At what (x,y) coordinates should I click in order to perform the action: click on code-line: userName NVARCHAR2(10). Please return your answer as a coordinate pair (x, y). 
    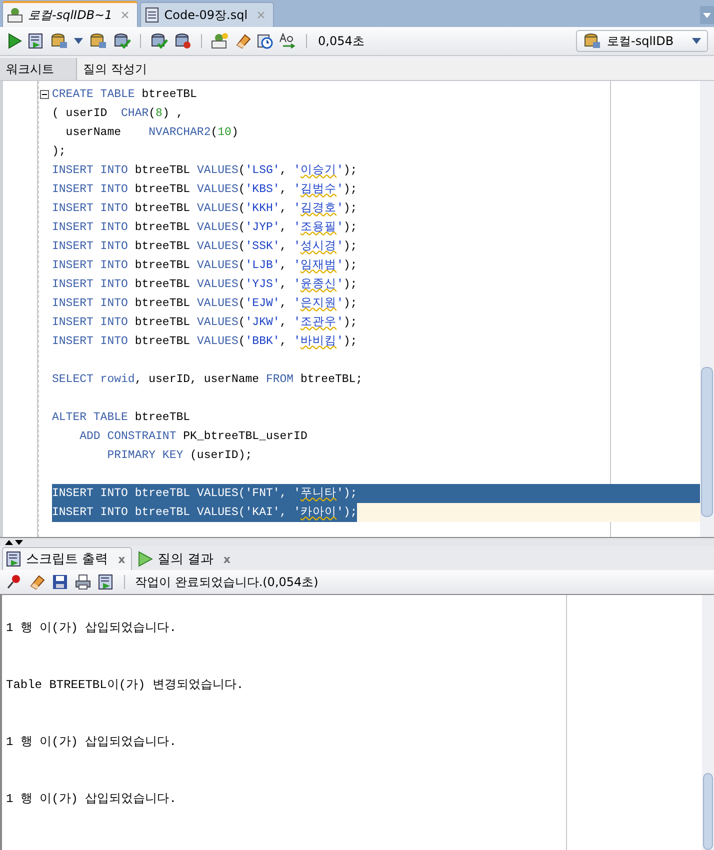
    Looking at the image, I should click on (151, 133).